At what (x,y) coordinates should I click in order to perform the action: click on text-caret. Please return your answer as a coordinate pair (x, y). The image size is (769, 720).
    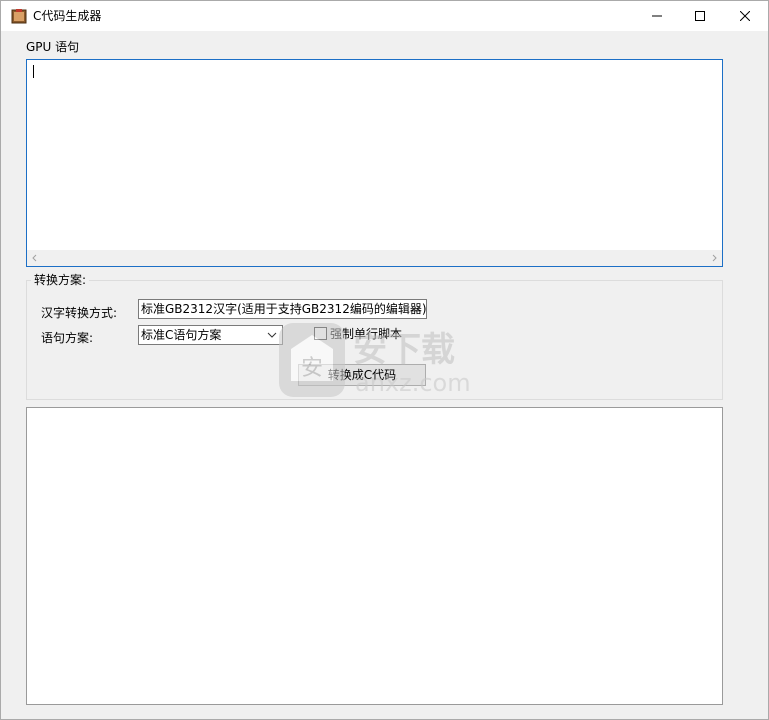
    Looking at the image, I should click on (33, 71).